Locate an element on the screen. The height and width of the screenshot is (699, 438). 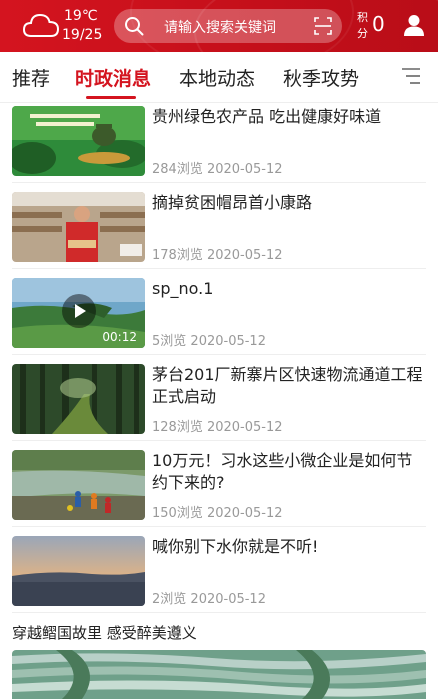
news-item: 茅台201厂新寨片区快速物流通道工程正式启动 128浏览 2020-05-12 is located at coordinates (219, 407).